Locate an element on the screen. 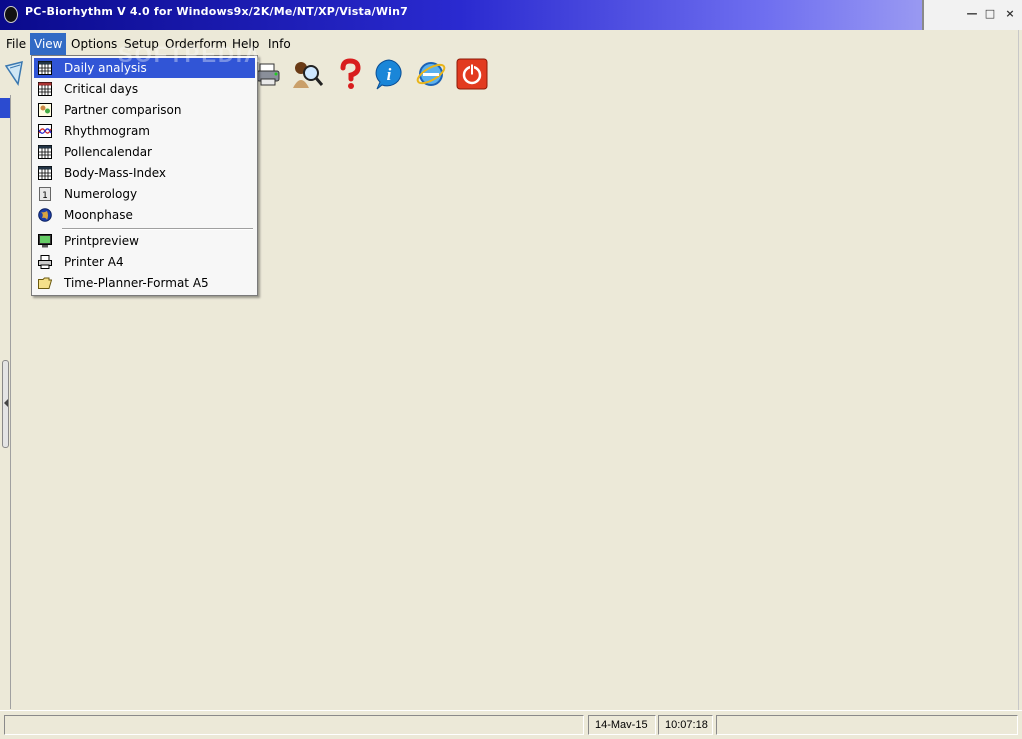 The width and height of the screenshot is (1022, 739). menu-item-partner-comparison: Partner comparison is located at coordinates (144, 110).